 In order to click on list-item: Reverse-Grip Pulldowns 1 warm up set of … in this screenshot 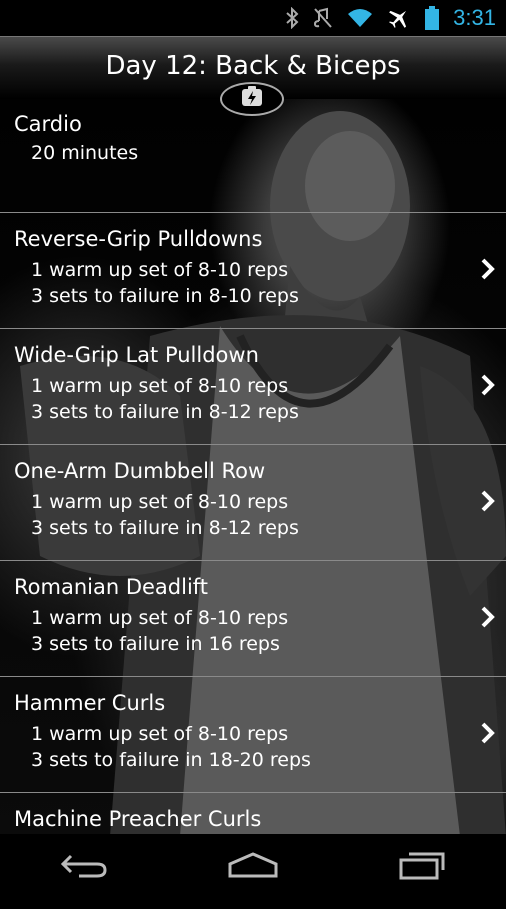, I will do `click(253, 271)`.